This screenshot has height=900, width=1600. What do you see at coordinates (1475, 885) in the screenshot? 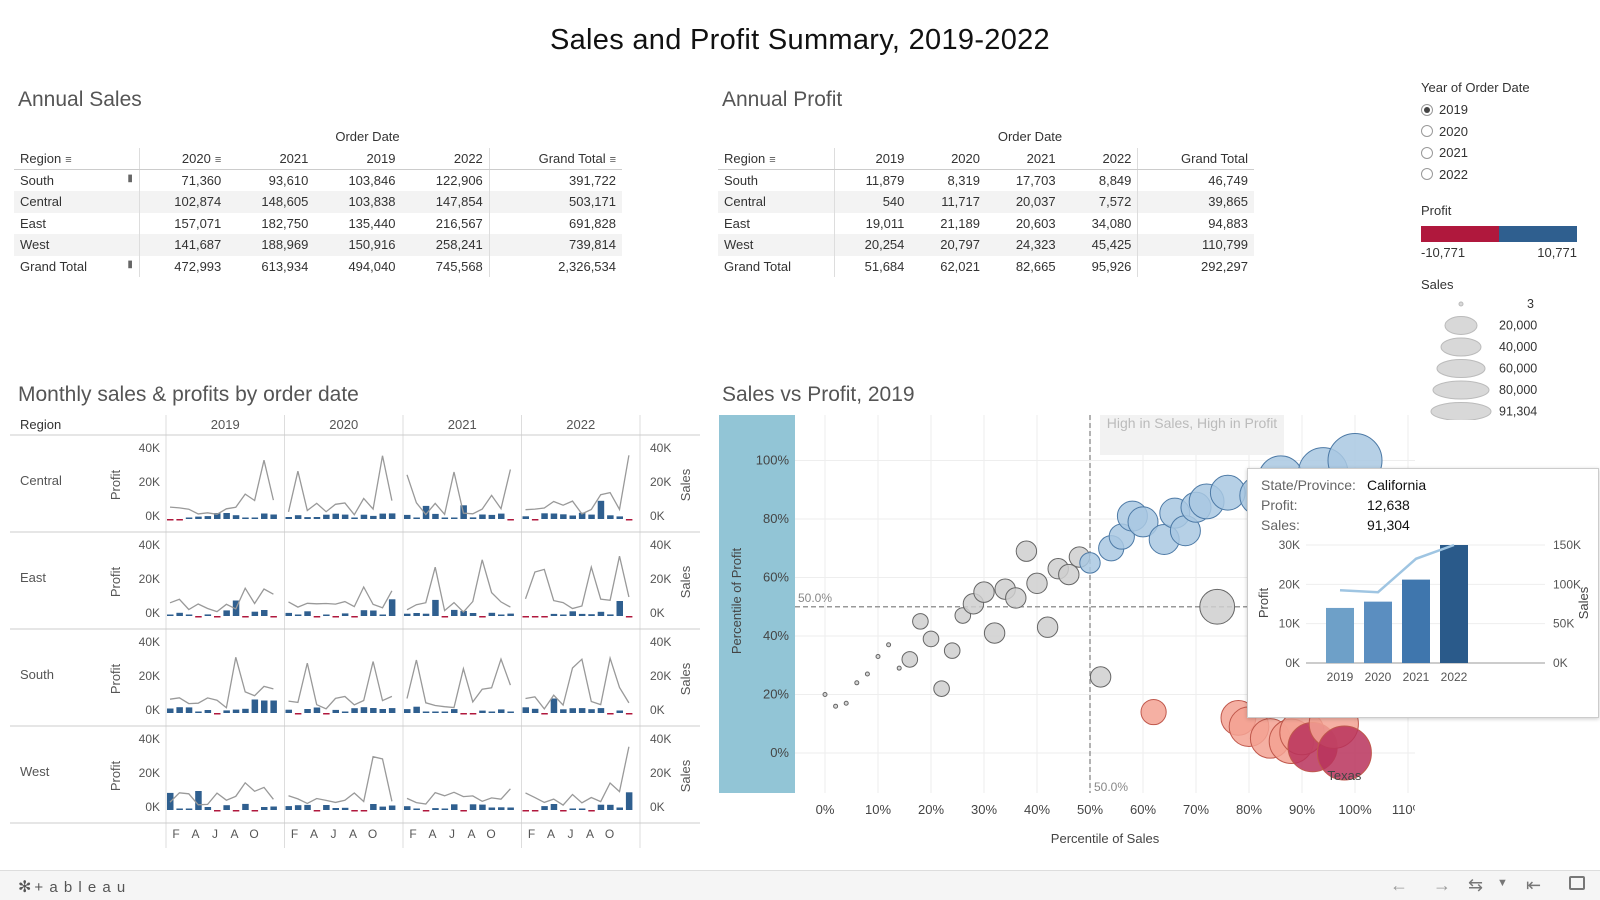
I see `revert-icon: ⇆` at bounding box center [1475, 885].